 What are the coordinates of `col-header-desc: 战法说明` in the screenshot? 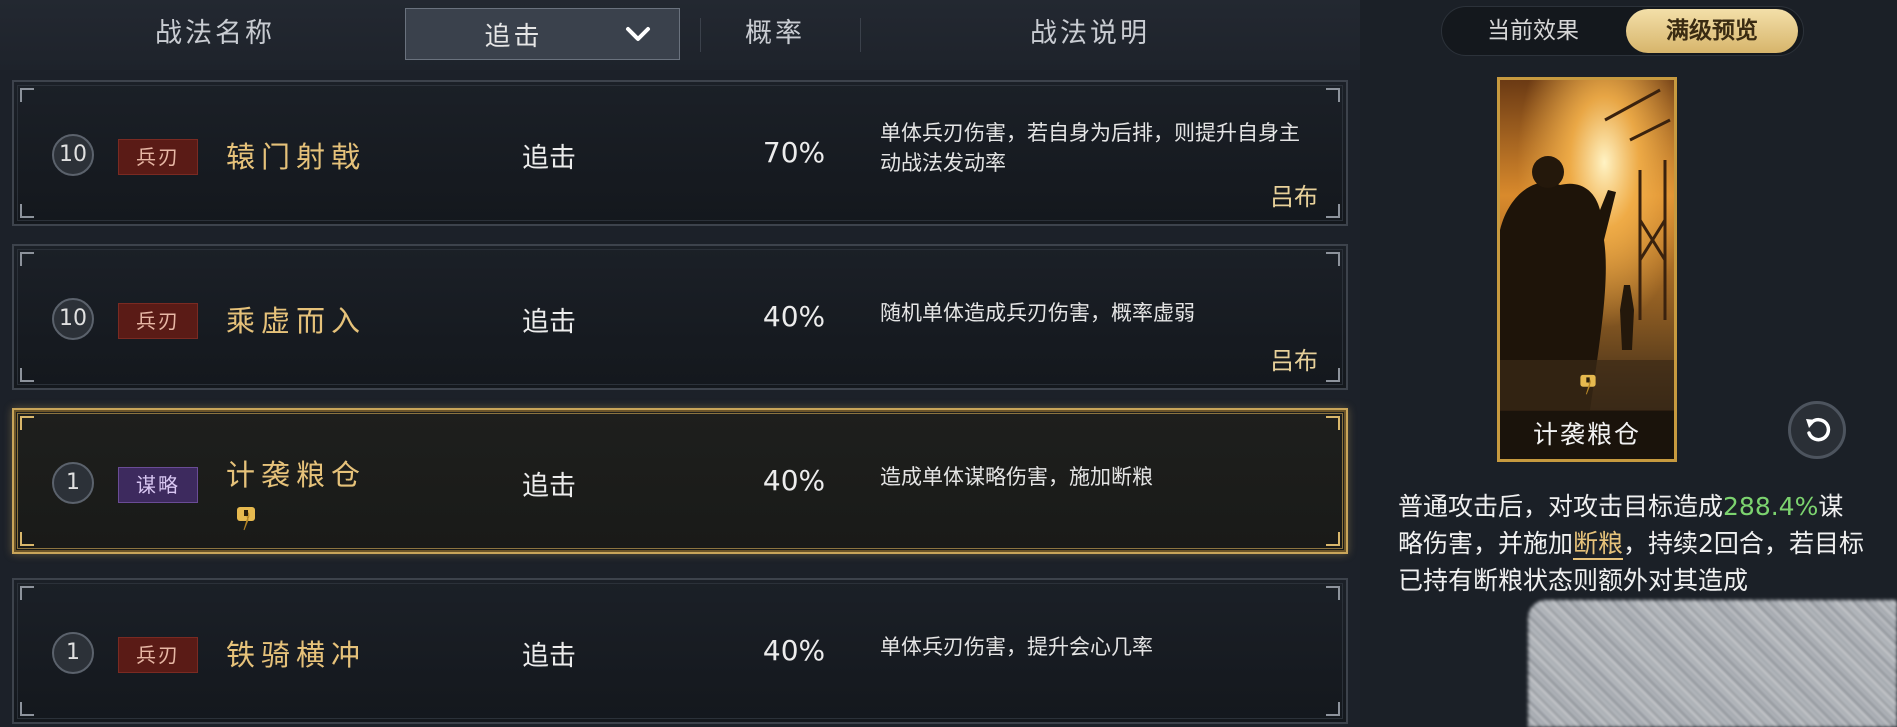 It's located at (1090, 33).